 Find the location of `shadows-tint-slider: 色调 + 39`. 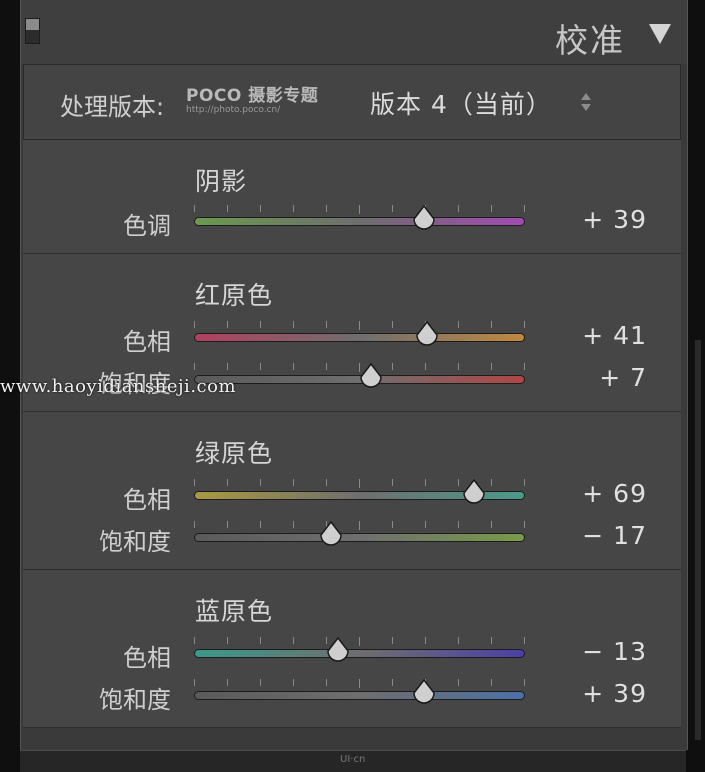

shadows-tint-slider: 色调 + 39 is located at coordinates (352, 222).